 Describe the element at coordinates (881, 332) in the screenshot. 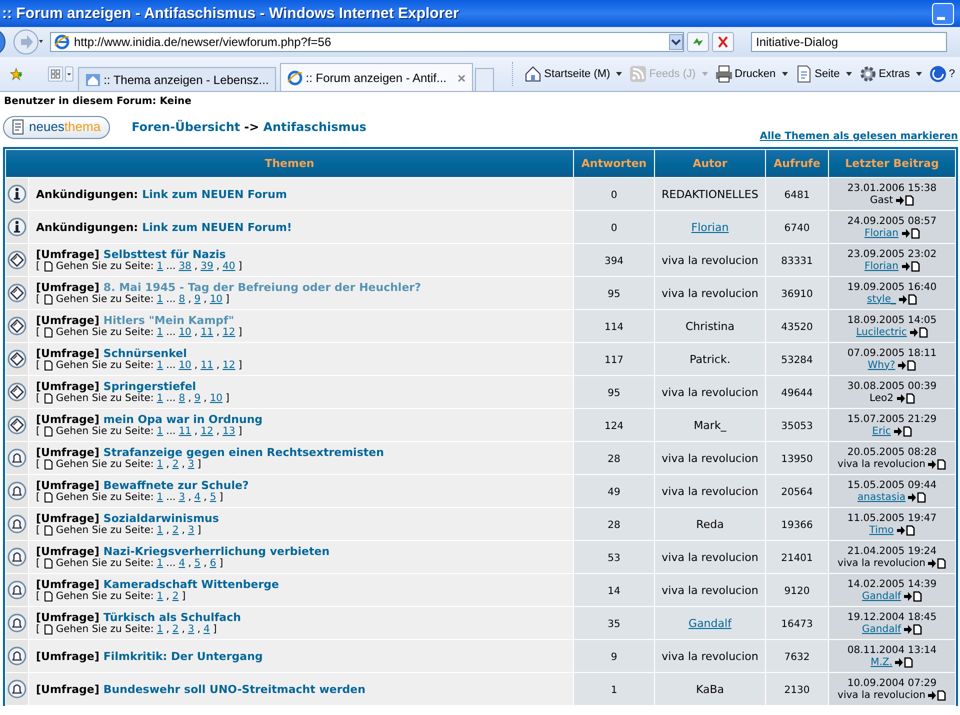

I see `last-poster-link: Lucilectric` at that location.